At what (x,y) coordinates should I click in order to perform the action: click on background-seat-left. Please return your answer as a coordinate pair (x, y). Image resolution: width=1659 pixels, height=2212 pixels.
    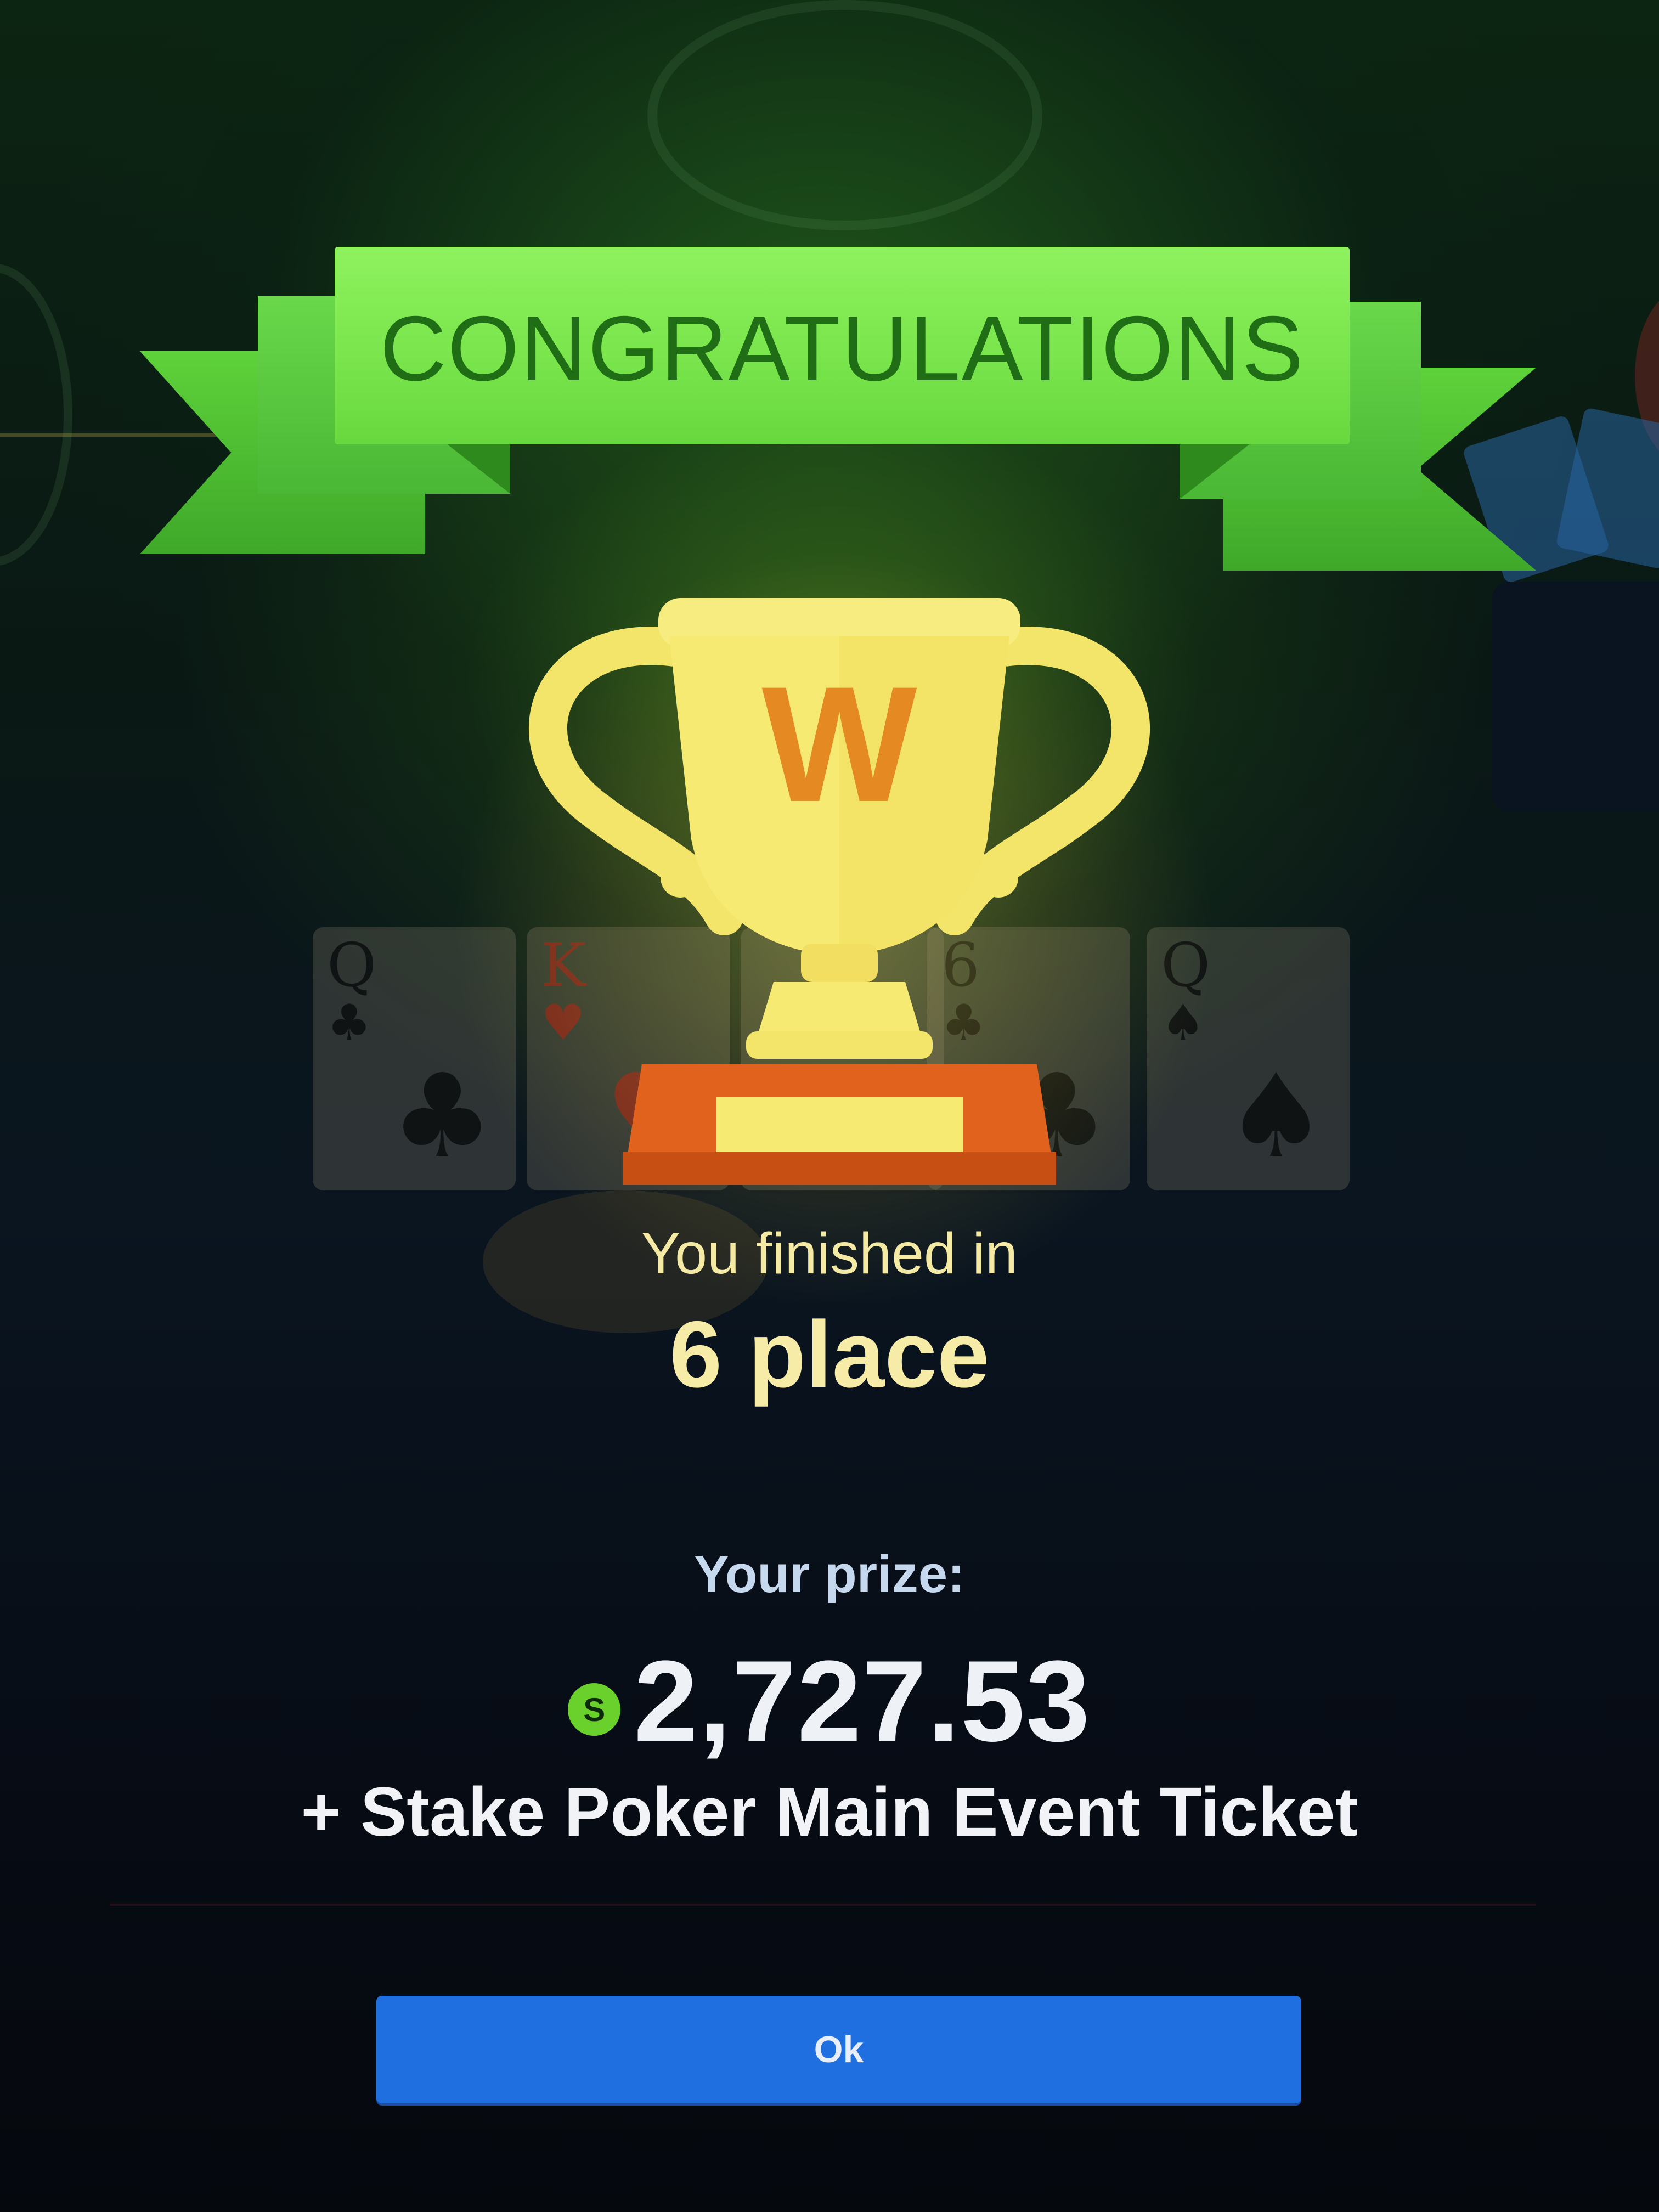
    Looking at the image, I should click on (36, 415).